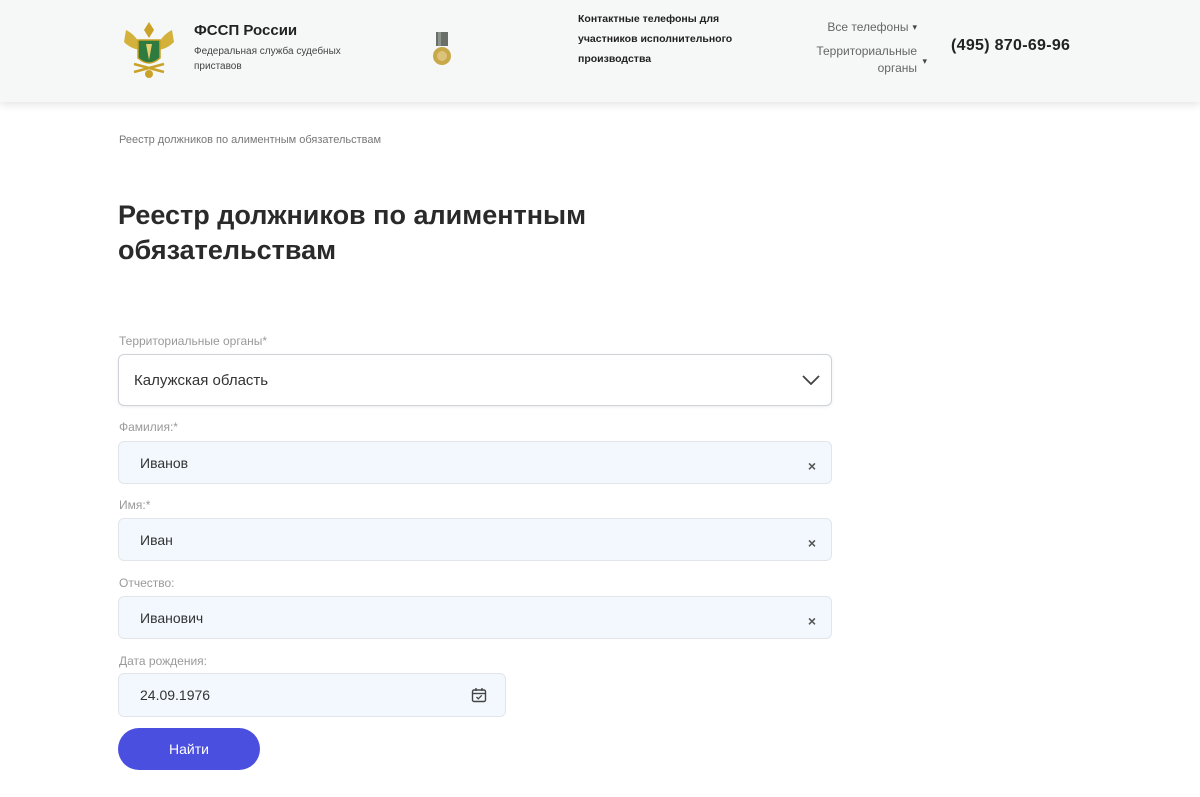 The image size is (1200, 797). What do you see at coordinates (175, 695) in the screenshot?
I see `birthdate-input-value: 24.09.1976` at bounding box center [175, 695].